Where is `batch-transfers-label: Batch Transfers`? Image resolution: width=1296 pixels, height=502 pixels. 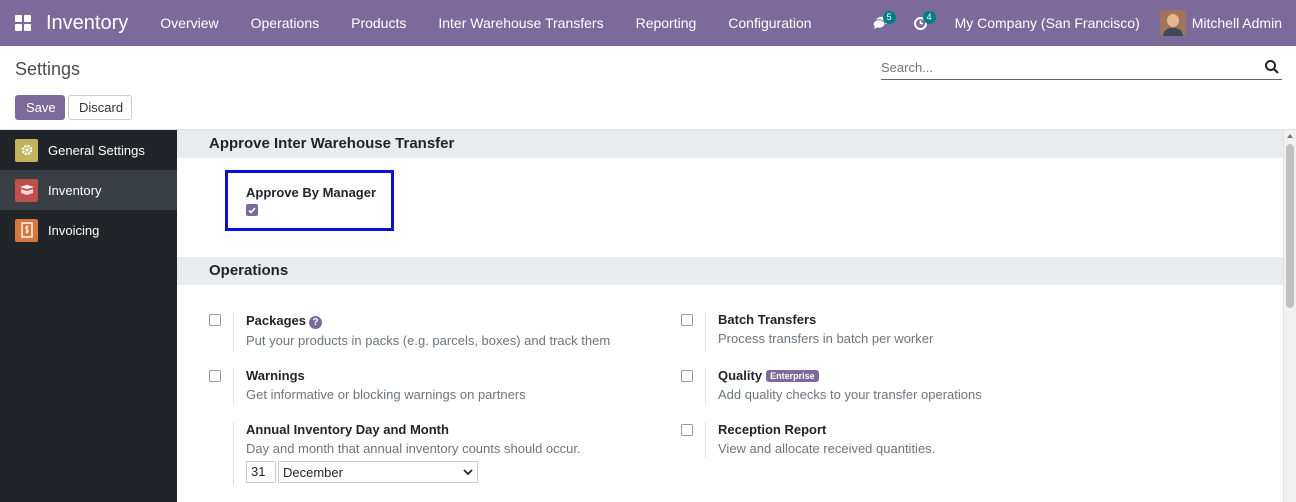
batch-transfers-label: Batch Transfers is located at coordinates (767, 319).